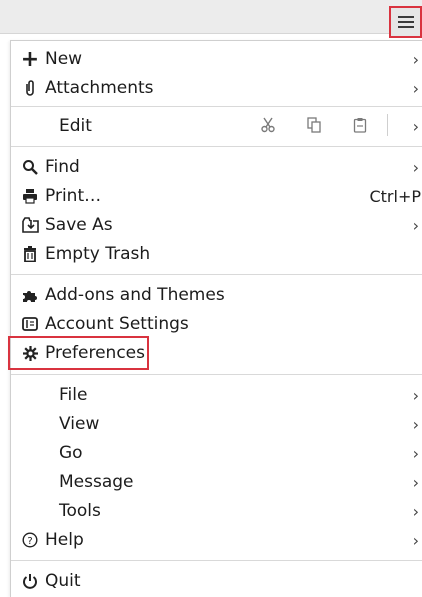  What do you see at coordinates (216, 167) in the screenshot?
I see `menu-item-find: Find ›` at bounding box center [216, 167].